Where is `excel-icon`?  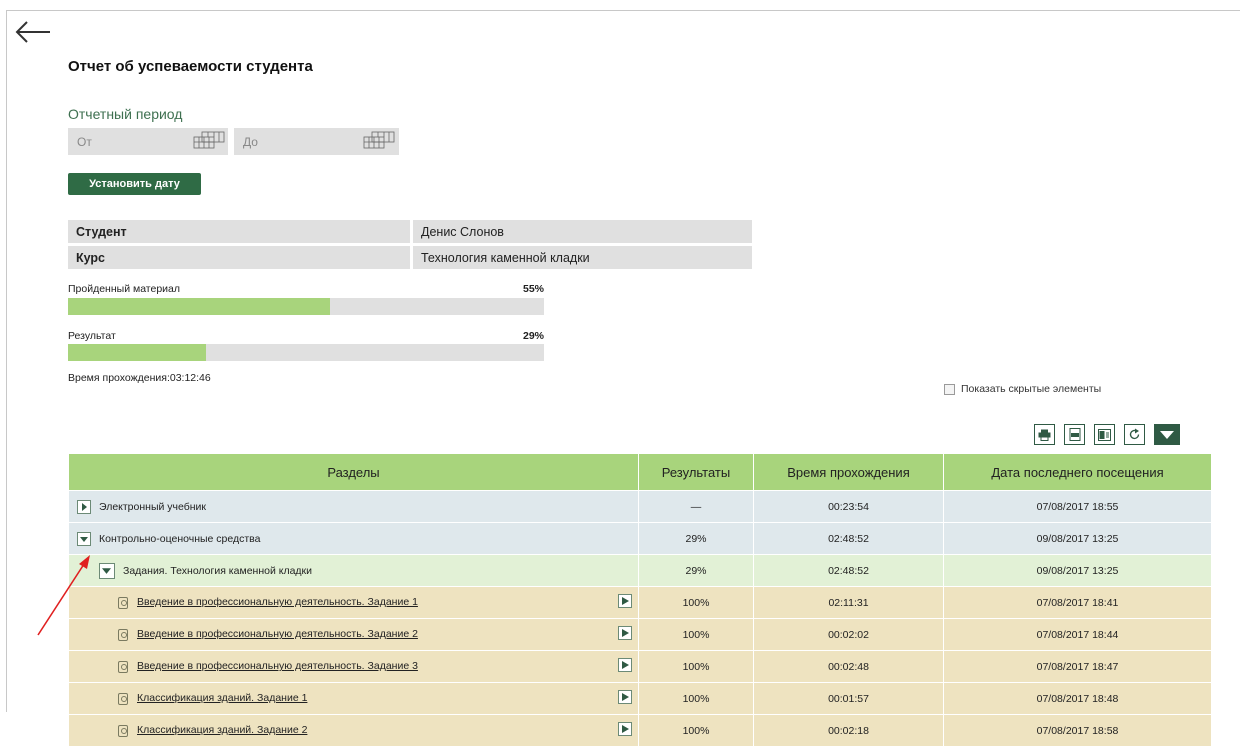 excel-icon is located at coordinates (1104, 434).